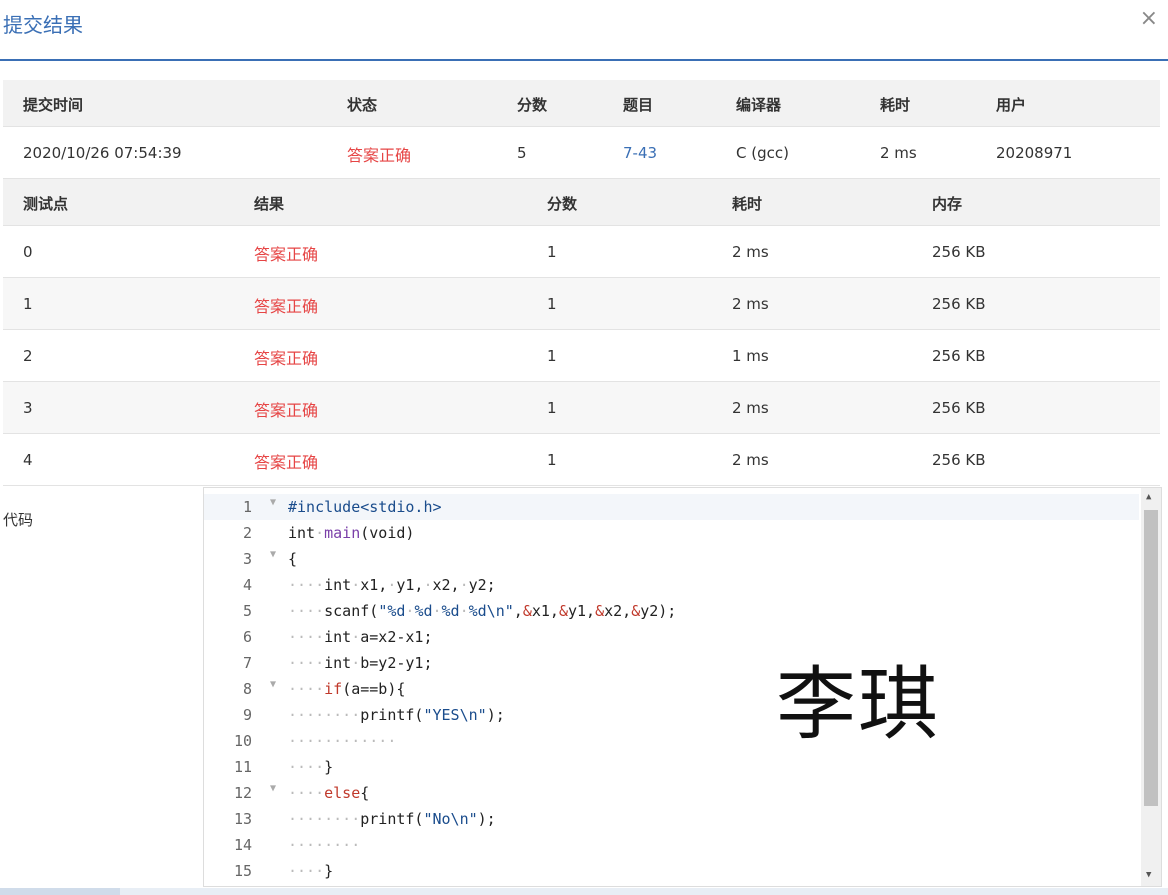  I want to click on code-text: ····int·b=y2-y1;, so click(360, 663).